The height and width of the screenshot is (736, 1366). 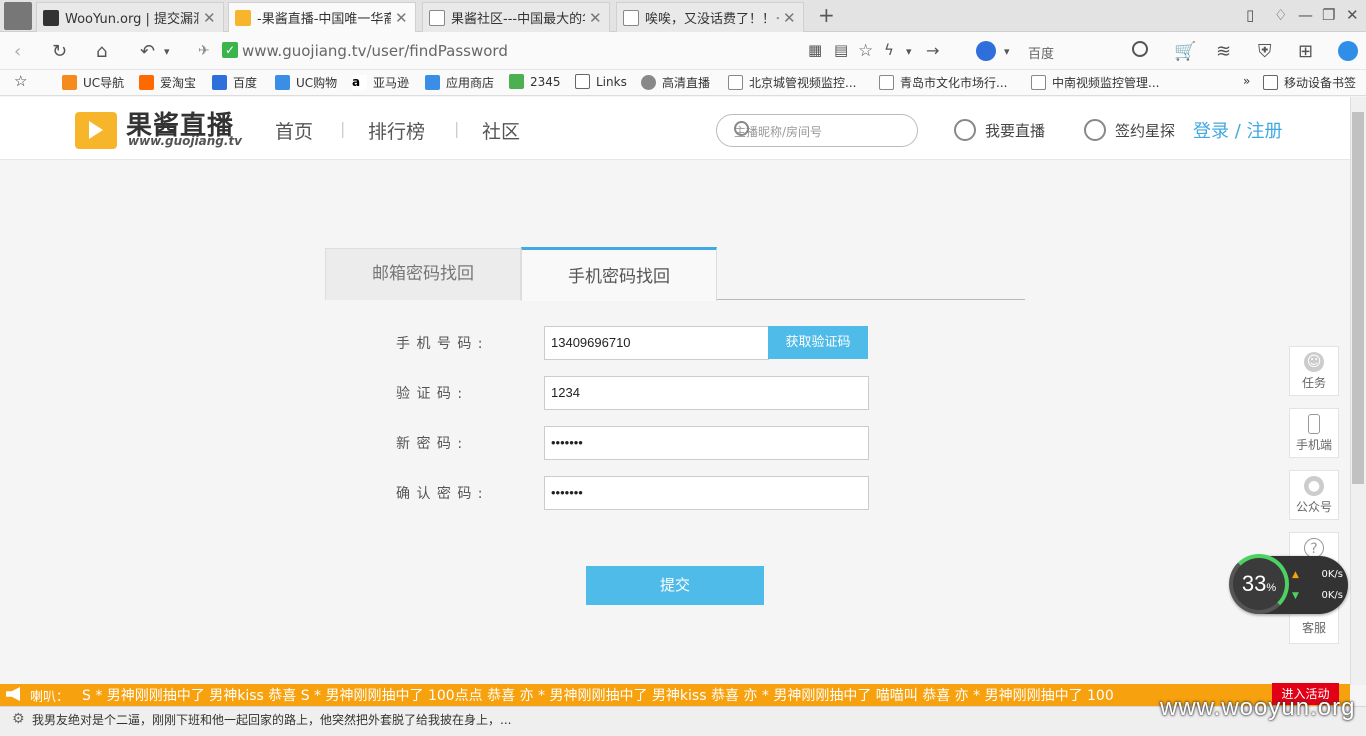 I want to click on get-code-button: 获取验证码, so click(x=818, y=342).